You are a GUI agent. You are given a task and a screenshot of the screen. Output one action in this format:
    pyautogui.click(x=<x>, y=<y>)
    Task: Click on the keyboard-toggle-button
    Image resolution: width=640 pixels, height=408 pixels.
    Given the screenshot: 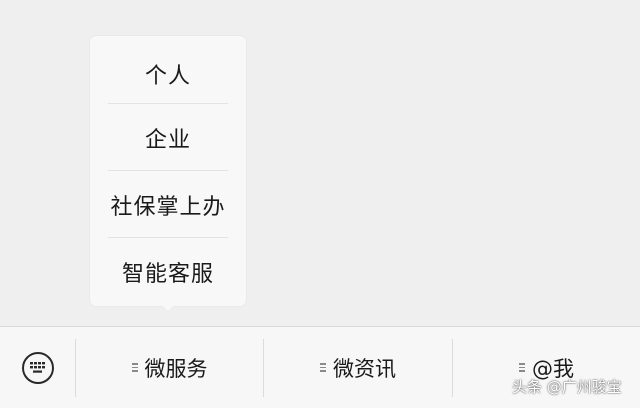 What is the action you would take?
    pyautogui.click(x=37, y=367)
    